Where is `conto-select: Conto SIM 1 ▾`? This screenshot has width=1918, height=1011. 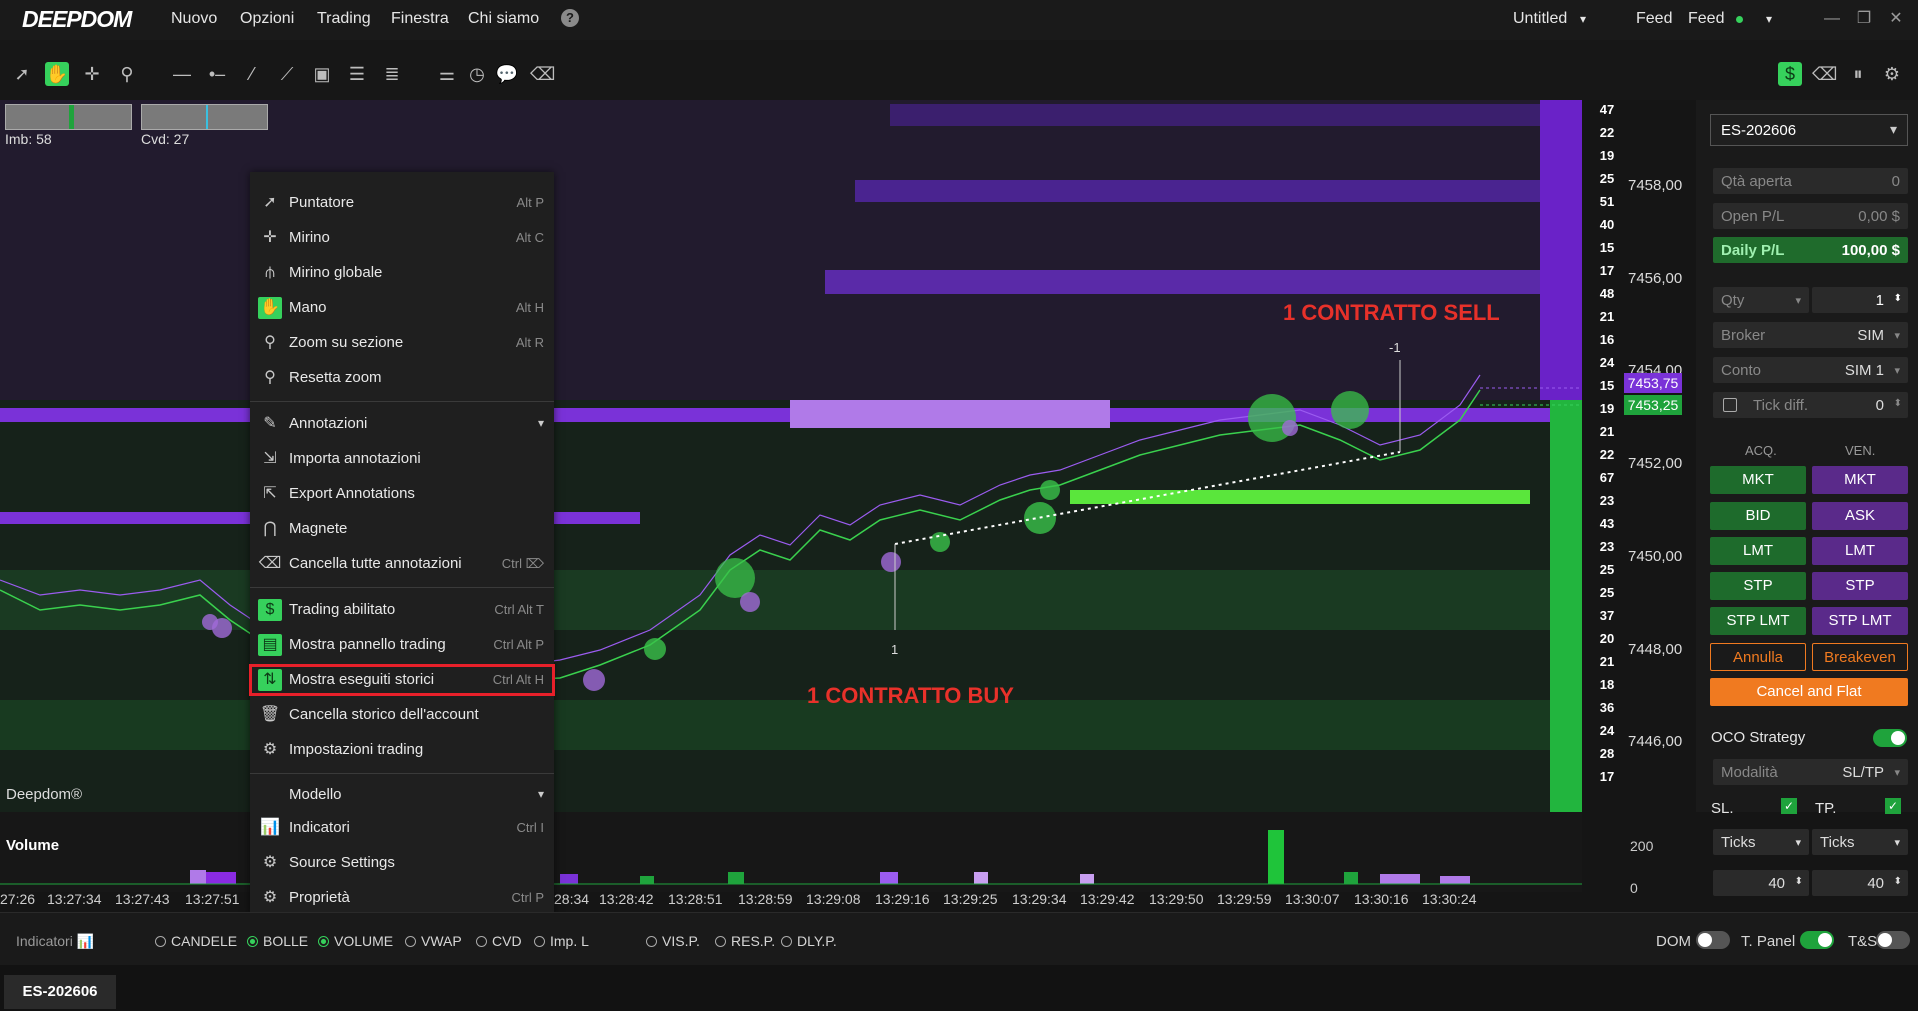
conto-select: Conto SIM 1 ▾ is located at coordinates (1810, 370).